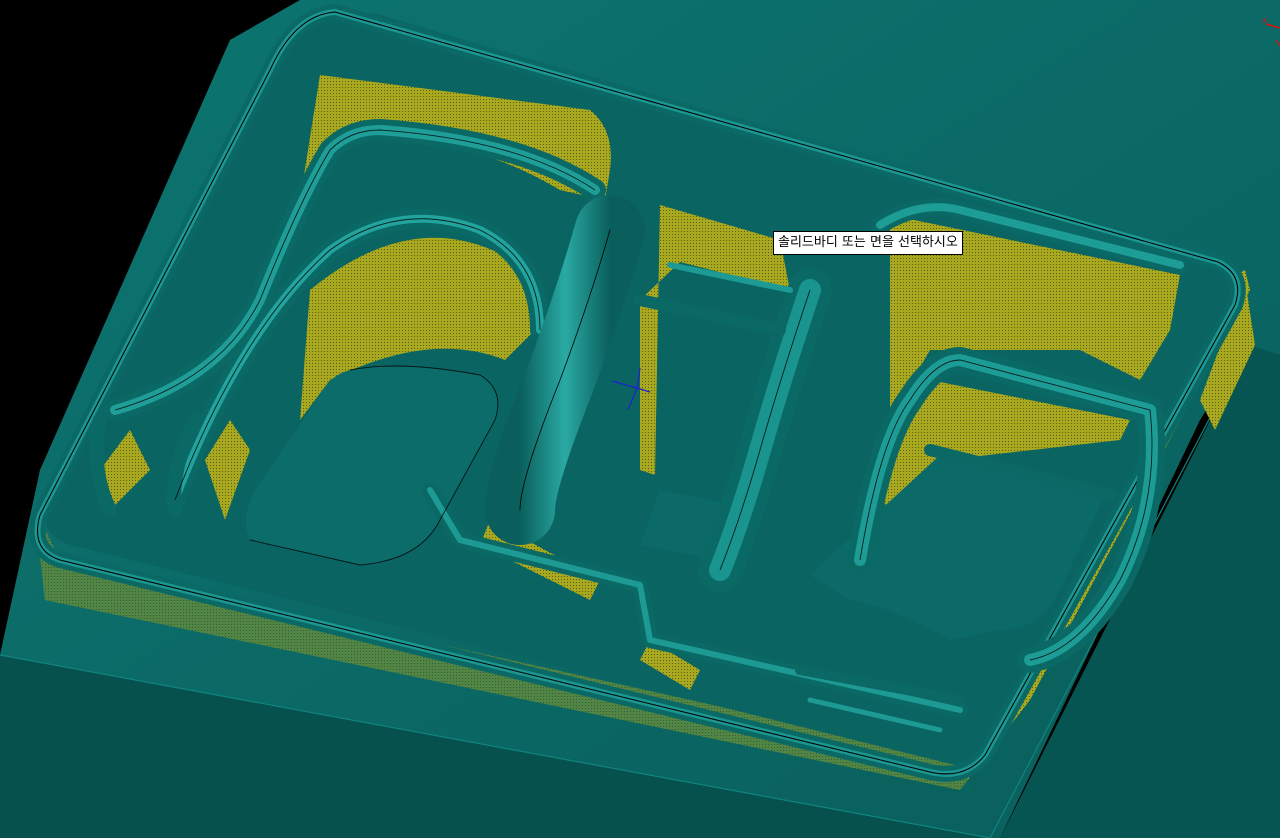 The width and height of the screenshot is (1280, 838). I want to click on selection-prompt-text: 솔리드바디 또는 면을 선택하시오, so click(868, 242).